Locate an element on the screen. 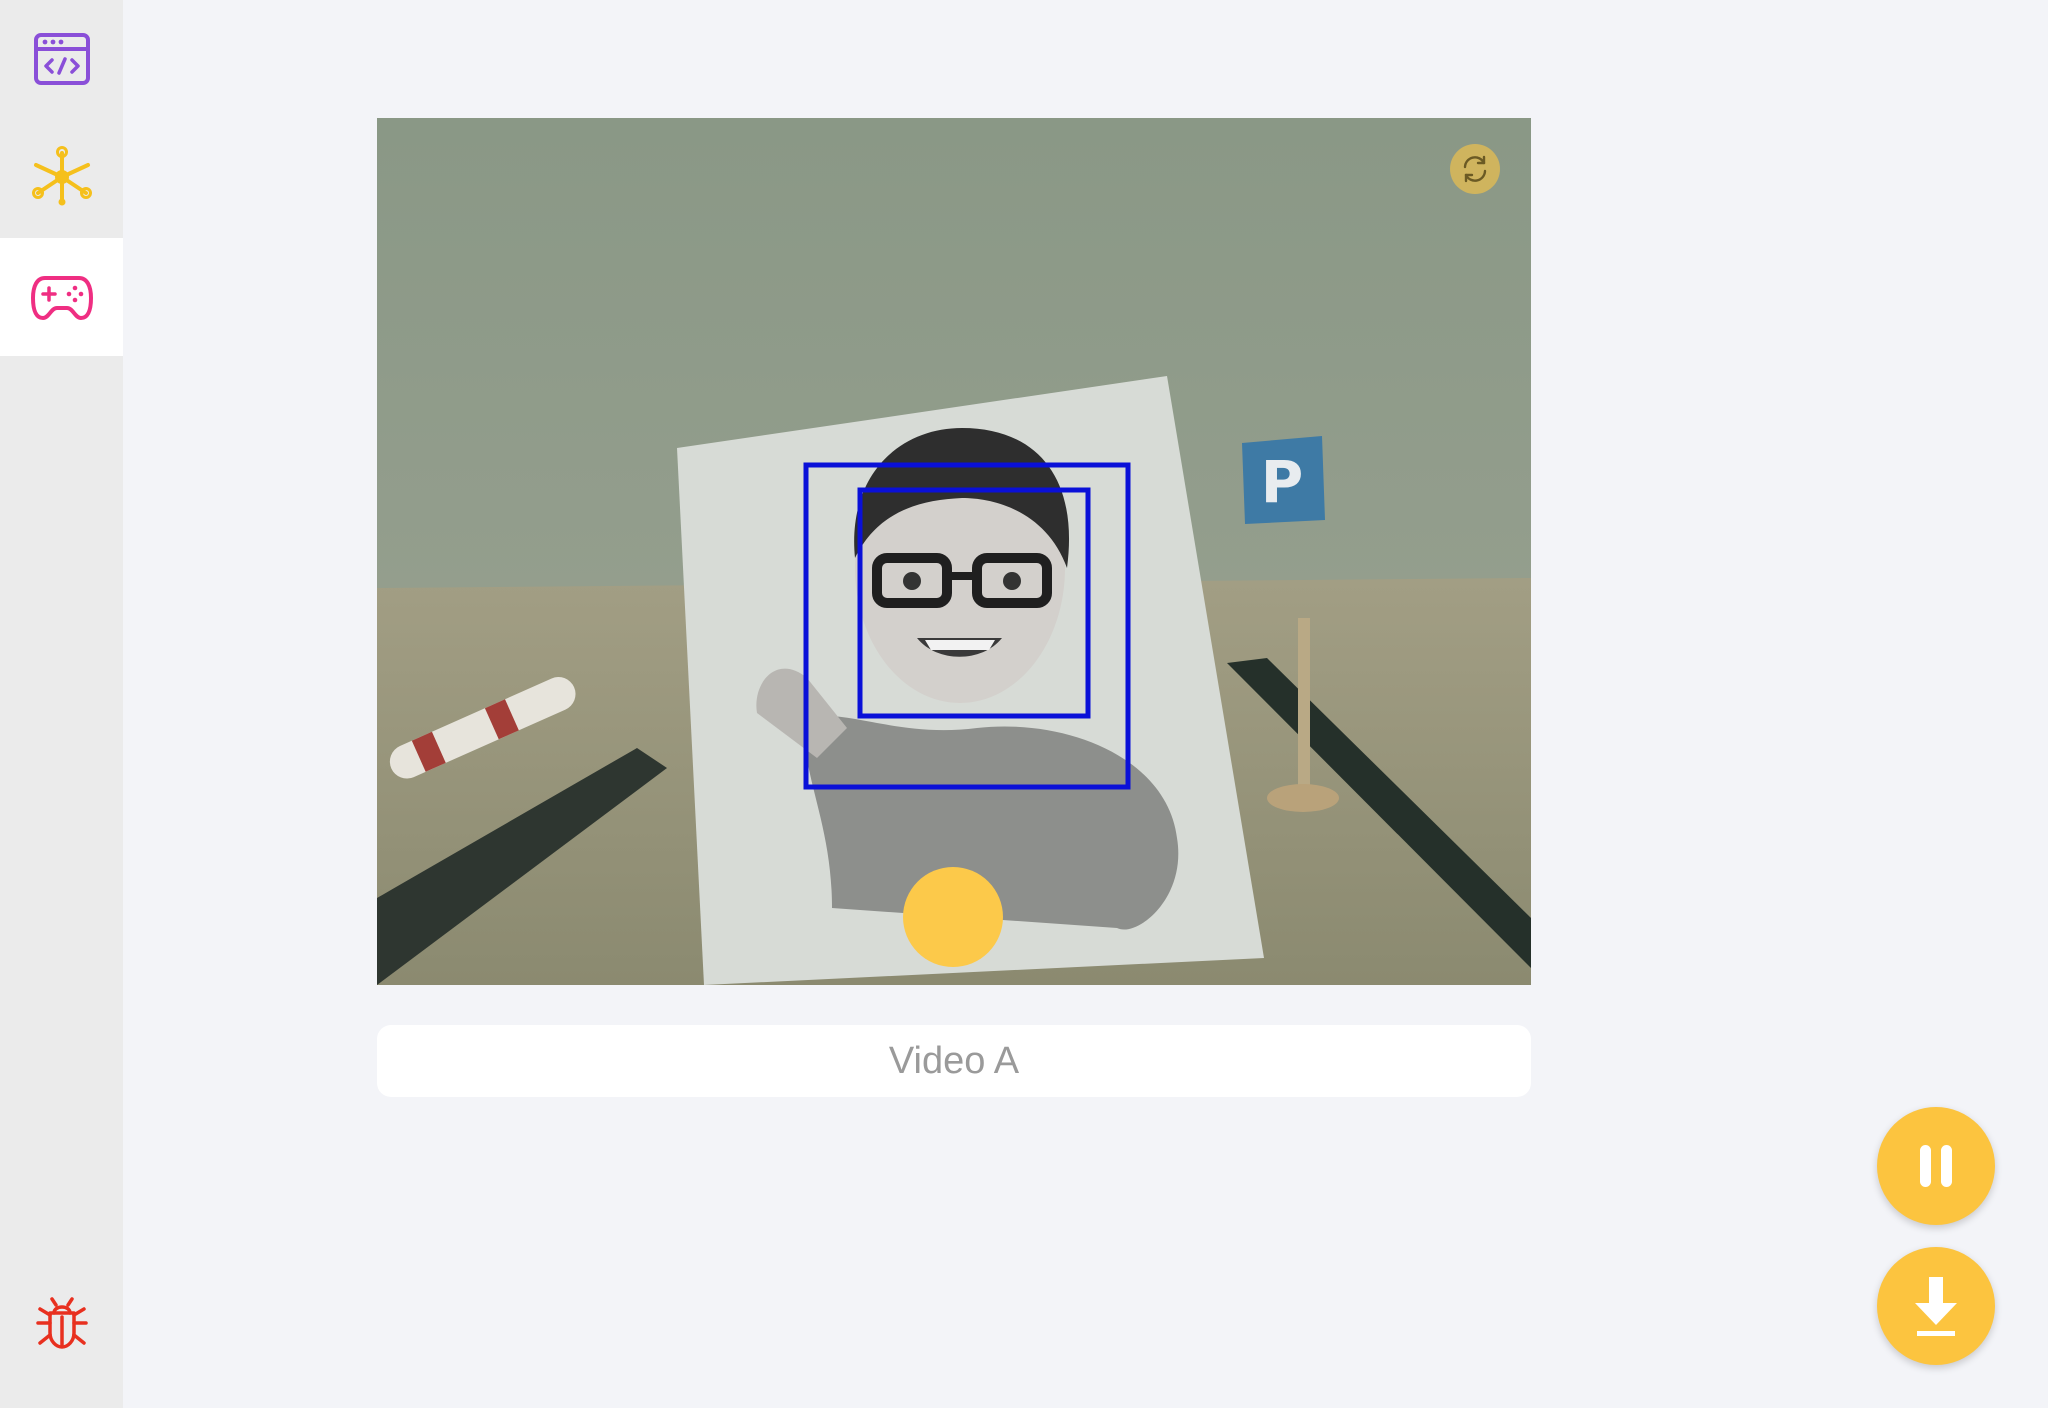  pause-icon is located at coordinates (1936, 1166).